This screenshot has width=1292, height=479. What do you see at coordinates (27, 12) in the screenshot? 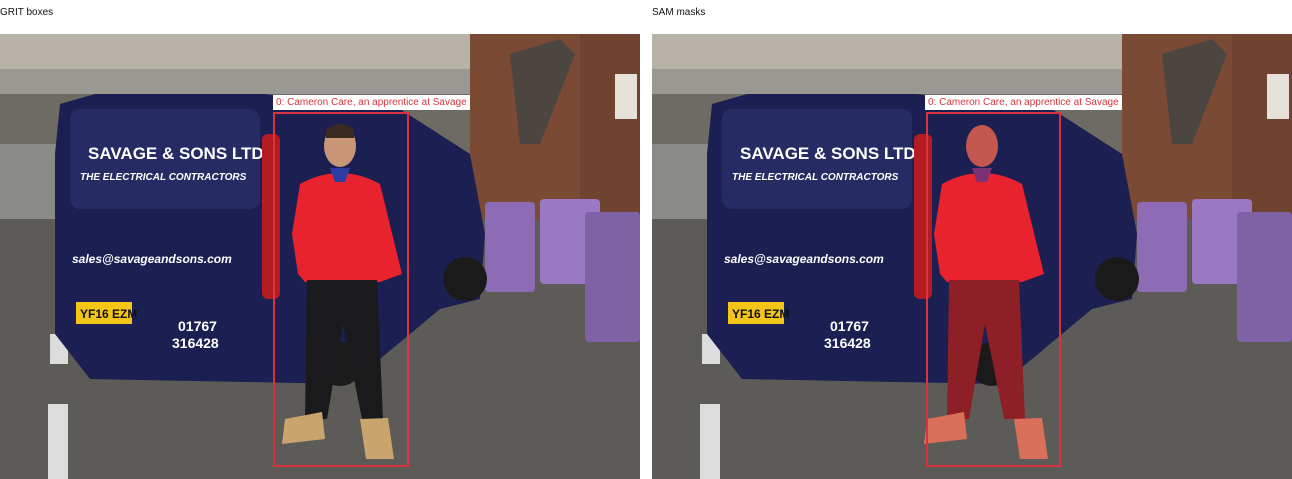
I see `left-panel-title: GRIT boxes` at bounding box center [27, 12].